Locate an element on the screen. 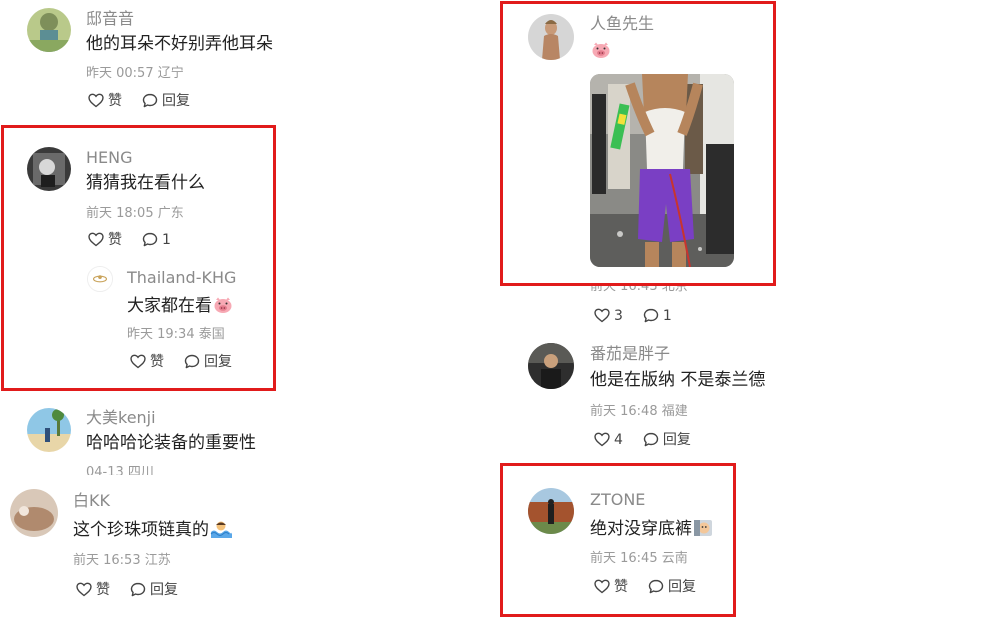  like-count: 3 is located at coordinates (618, 315).